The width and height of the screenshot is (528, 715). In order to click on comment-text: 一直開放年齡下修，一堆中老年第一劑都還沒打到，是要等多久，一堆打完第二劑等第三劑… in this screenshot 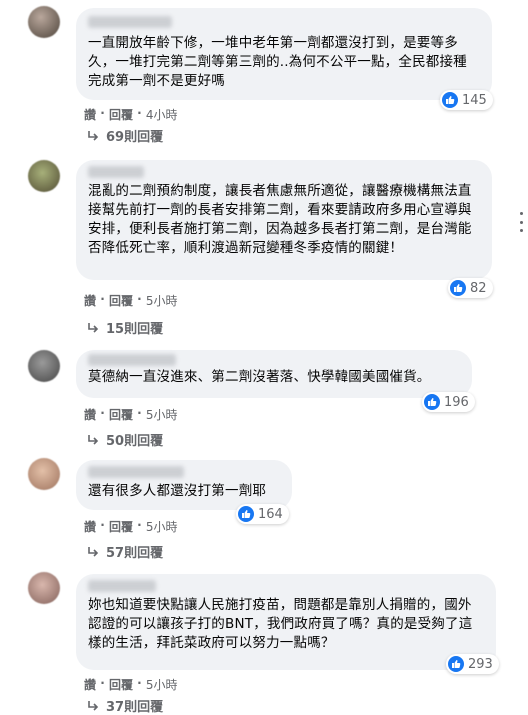, I will do `click(277, 62)`.